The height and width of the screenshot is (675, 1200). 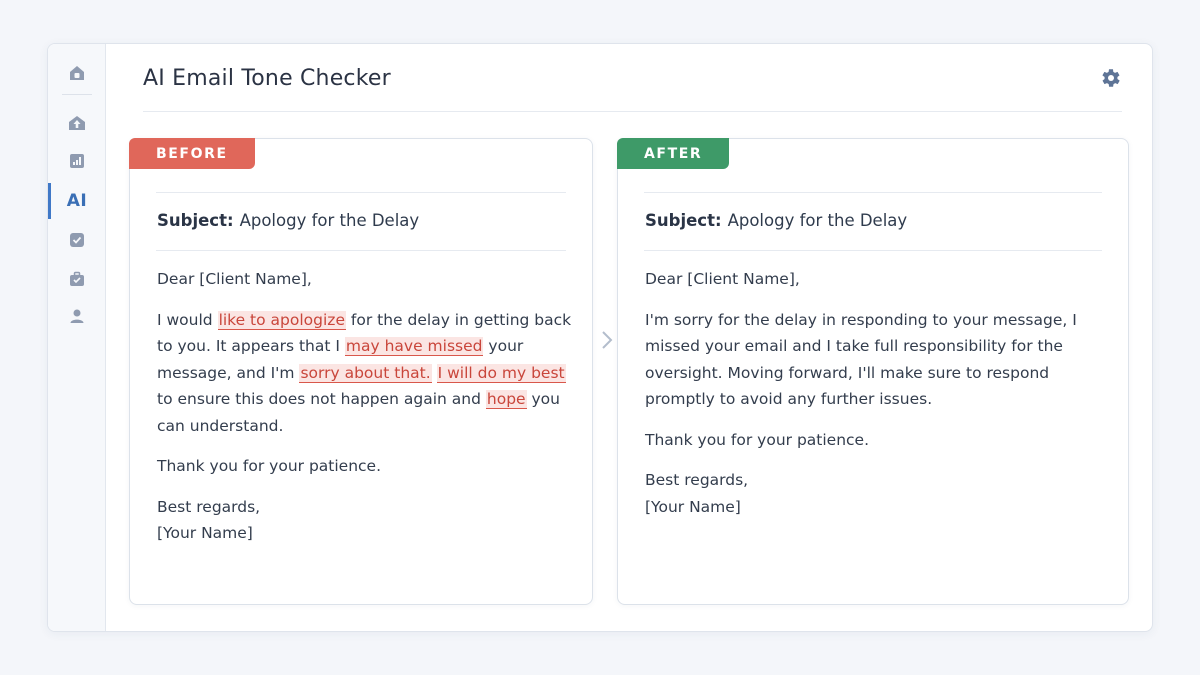 What do you see at coordinates (192, 153) in the screenshot?
I see `before-badge: BEFORE` at bounding box center [192, 153].